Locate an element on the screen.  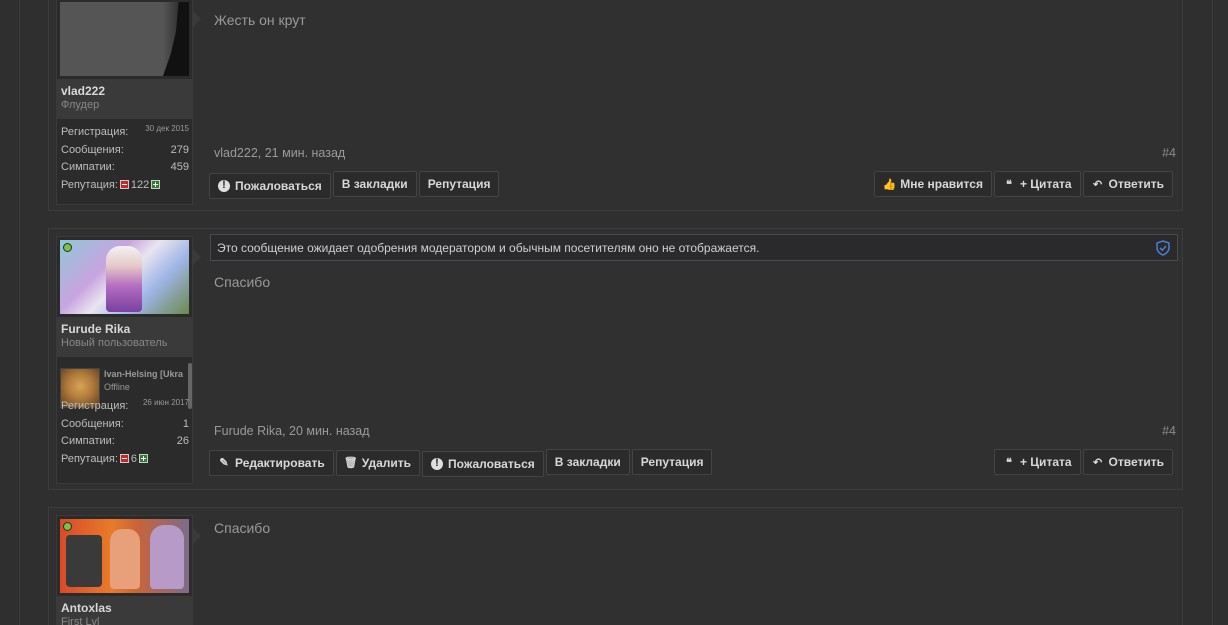
registration-value: 26 июн 2017 is located at coordinates (165, 402).